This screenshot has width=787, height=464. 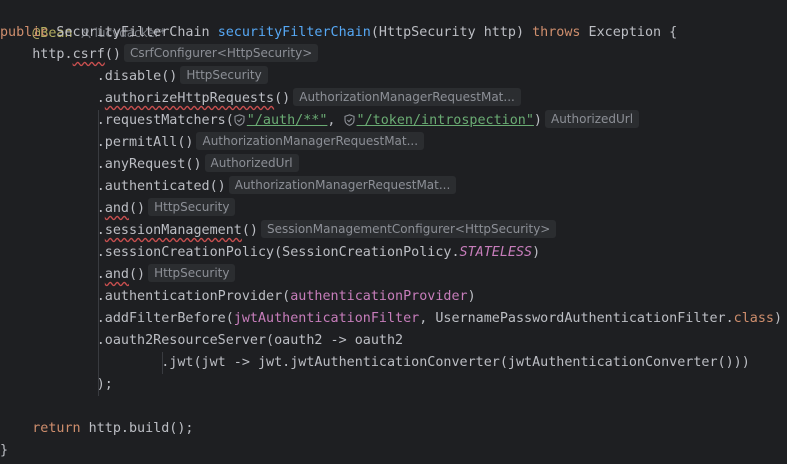 I want to click on code-line-13: .and() HttpSecurity, so click(x=118, y=275).